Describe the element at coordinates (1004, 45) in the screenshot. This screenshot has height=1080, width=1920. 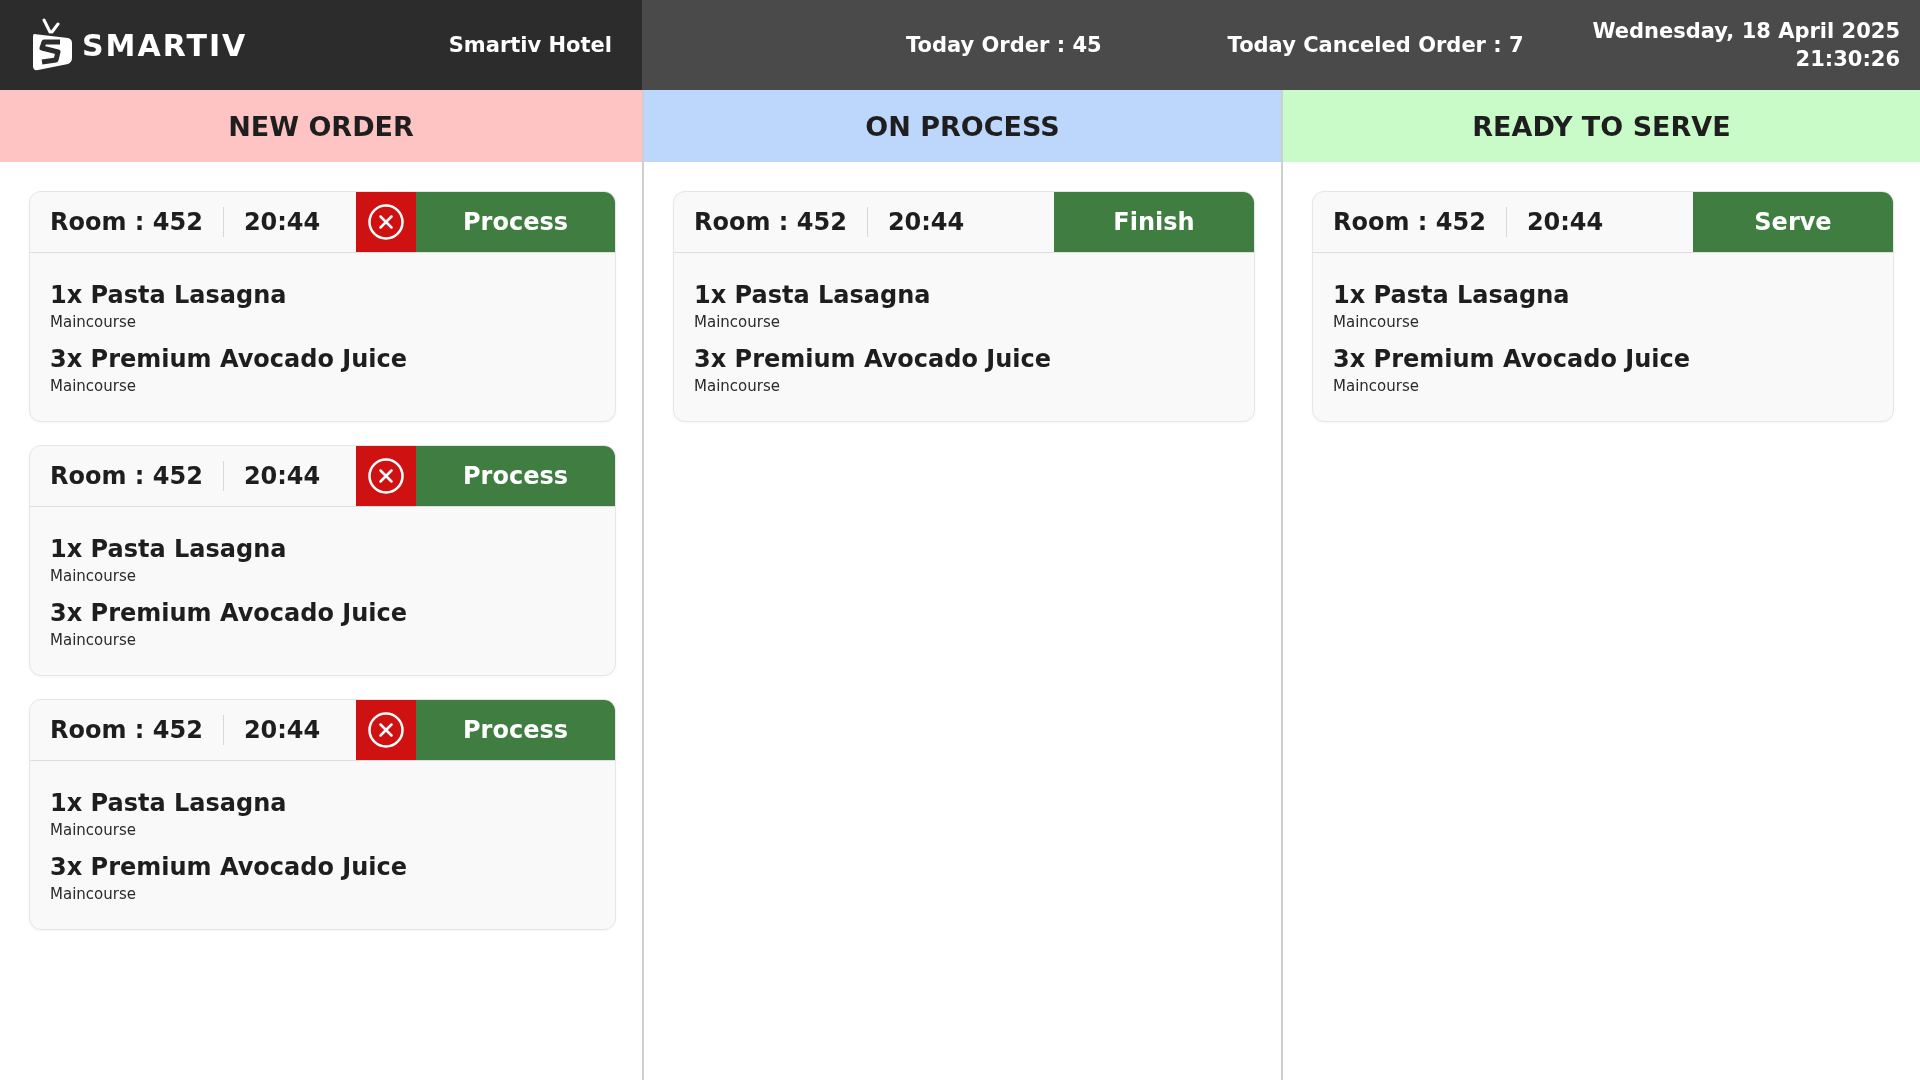
I see `today-order-count: Today Order : 45` at that location.